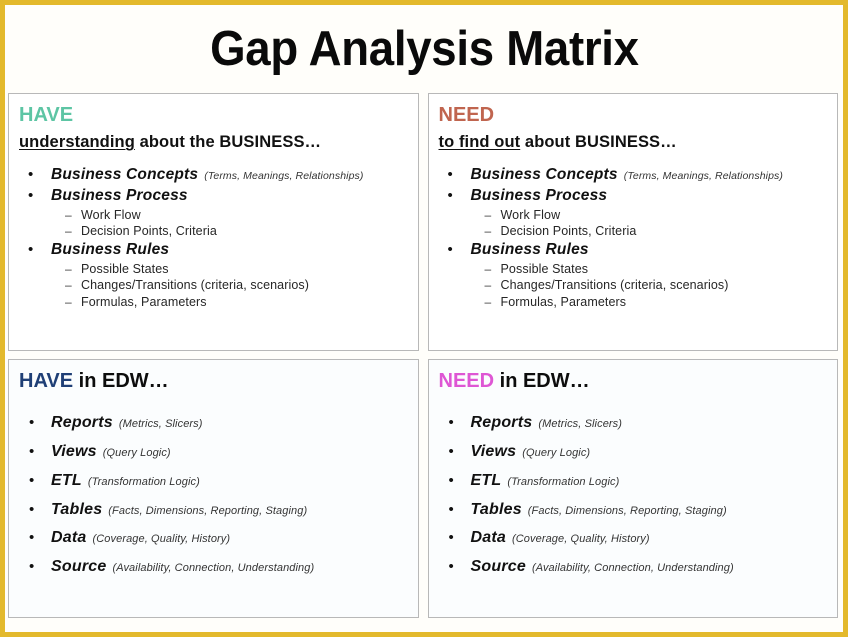  What do you see at coordinates (563, 302) in the screenshot?
I see `sub-list-item-label: Formulas, Parameters` at bounding box center [563, 302].